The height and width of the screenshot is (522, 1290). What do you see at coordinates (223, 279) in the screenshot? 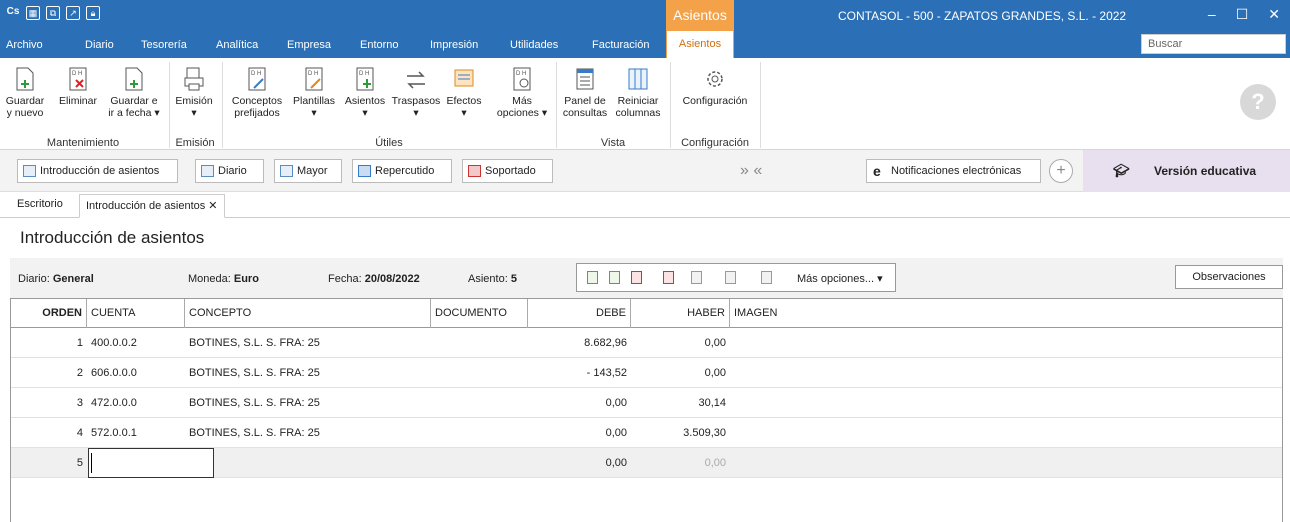
I see `moneda-field: Moneda: Euro` at bounding box center [223, 279].